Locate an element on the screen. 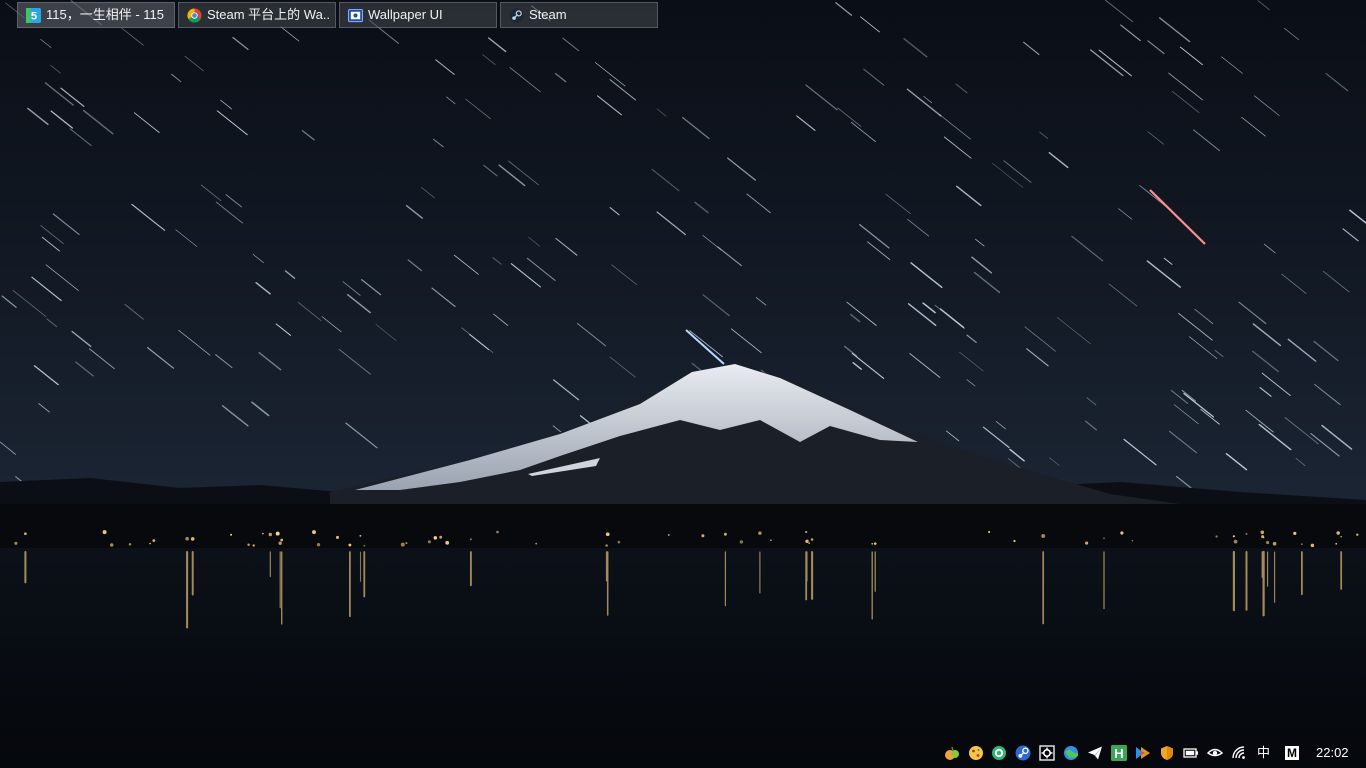 The width and height of the screenshot is (1366, 768). svg-text: H is located at coordinates (1118, 753).